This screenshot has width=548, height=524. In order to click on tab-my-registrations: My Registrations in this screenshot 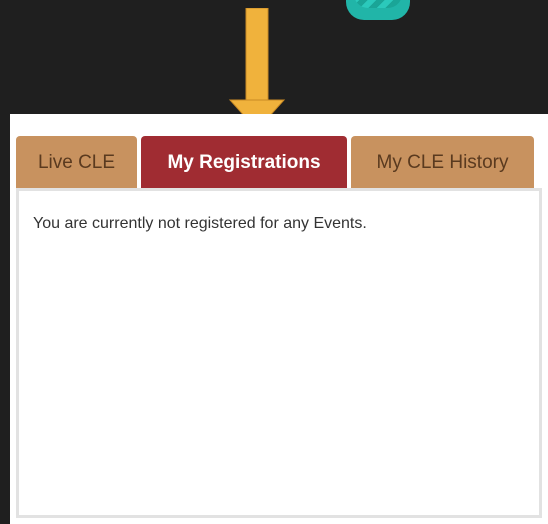, I will do `click(244, 163)`.